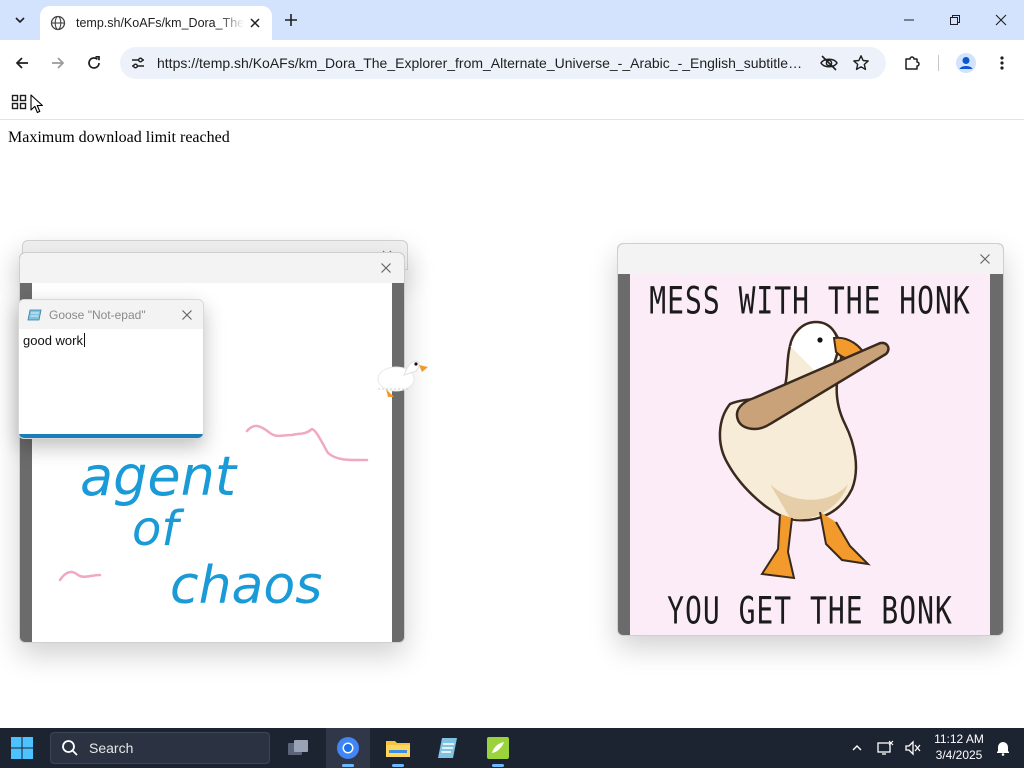  What do you see at coordinates (212, 268) in the screenshot?
I see `drawing-titlebar` at bounding box center [212, 268].